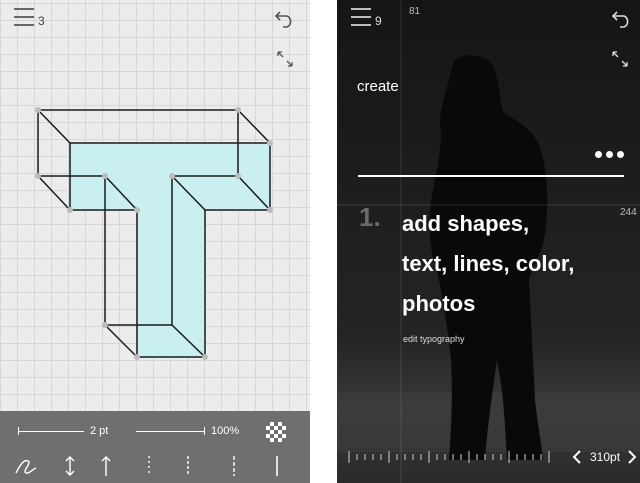  What do you see at coordinates (622, 18) in the screenshot?
I see `undo-icon` at bounding box center [622, 18].